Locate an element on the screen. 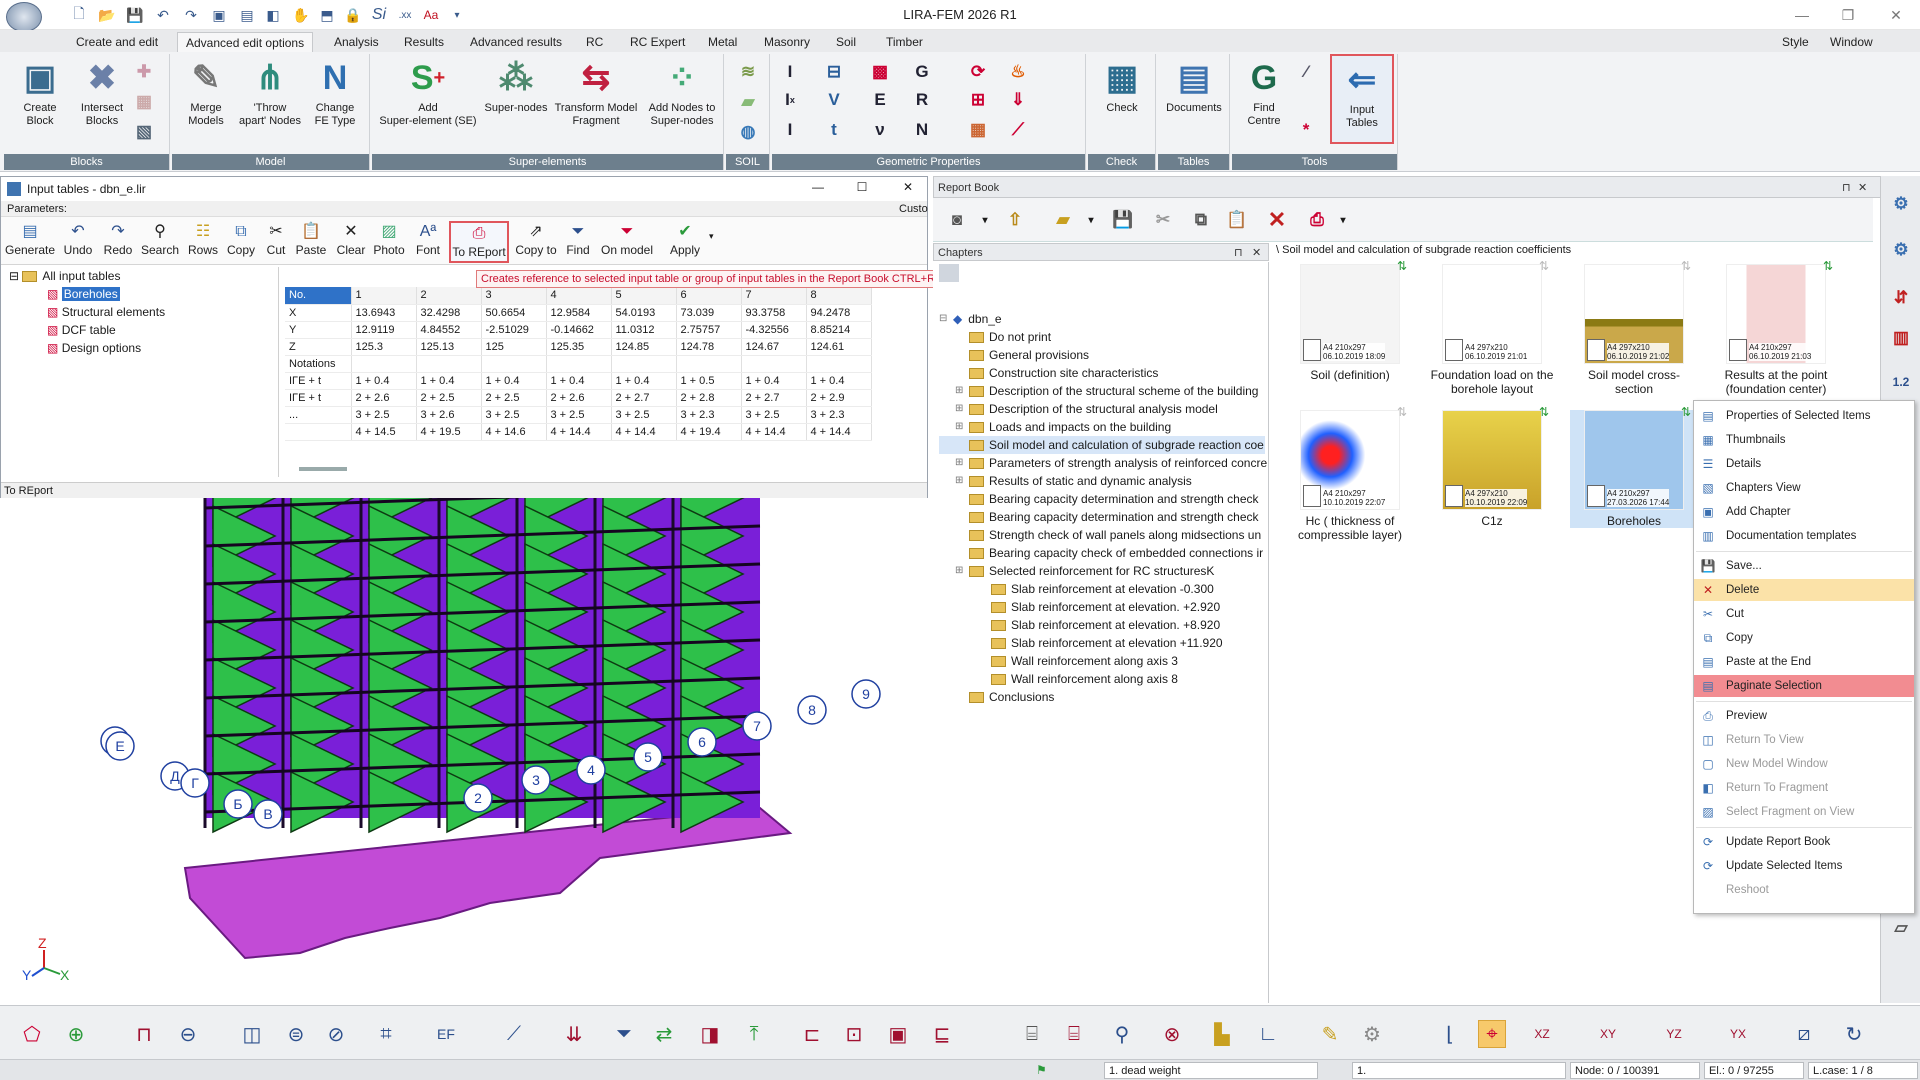  beam-icon: ⊞ is located at coordinates (978, 100).